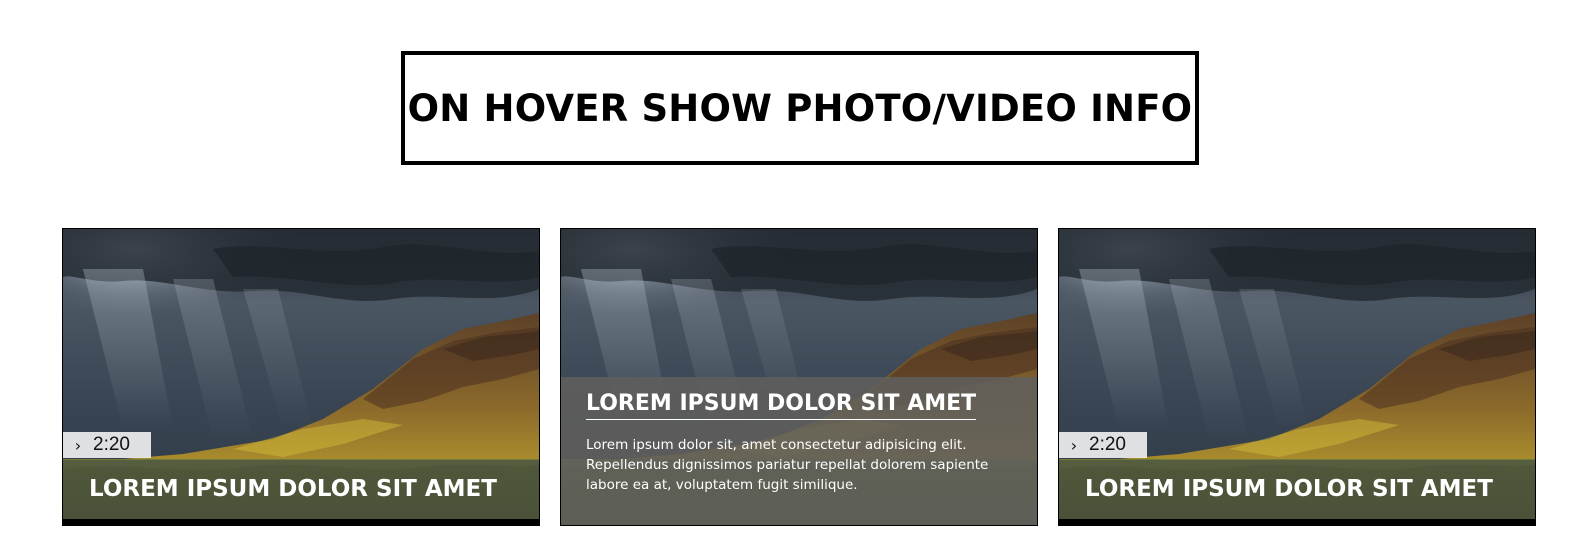  I want to click on info-title: LOREM IPSUM DOLOR SIT AMET, so click(781, 405).